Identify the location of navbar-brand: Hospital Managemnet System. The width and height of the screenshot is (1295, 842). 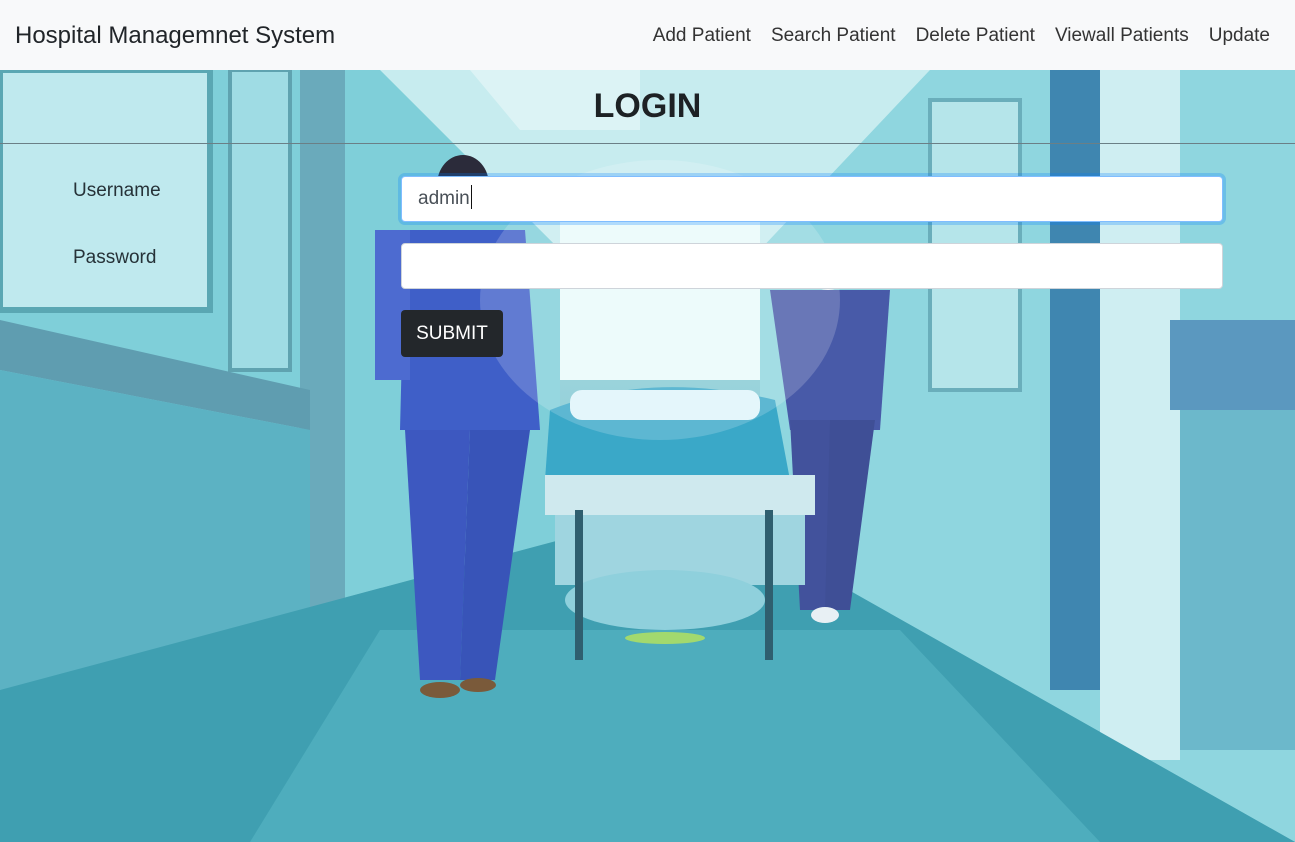
(175, 36).